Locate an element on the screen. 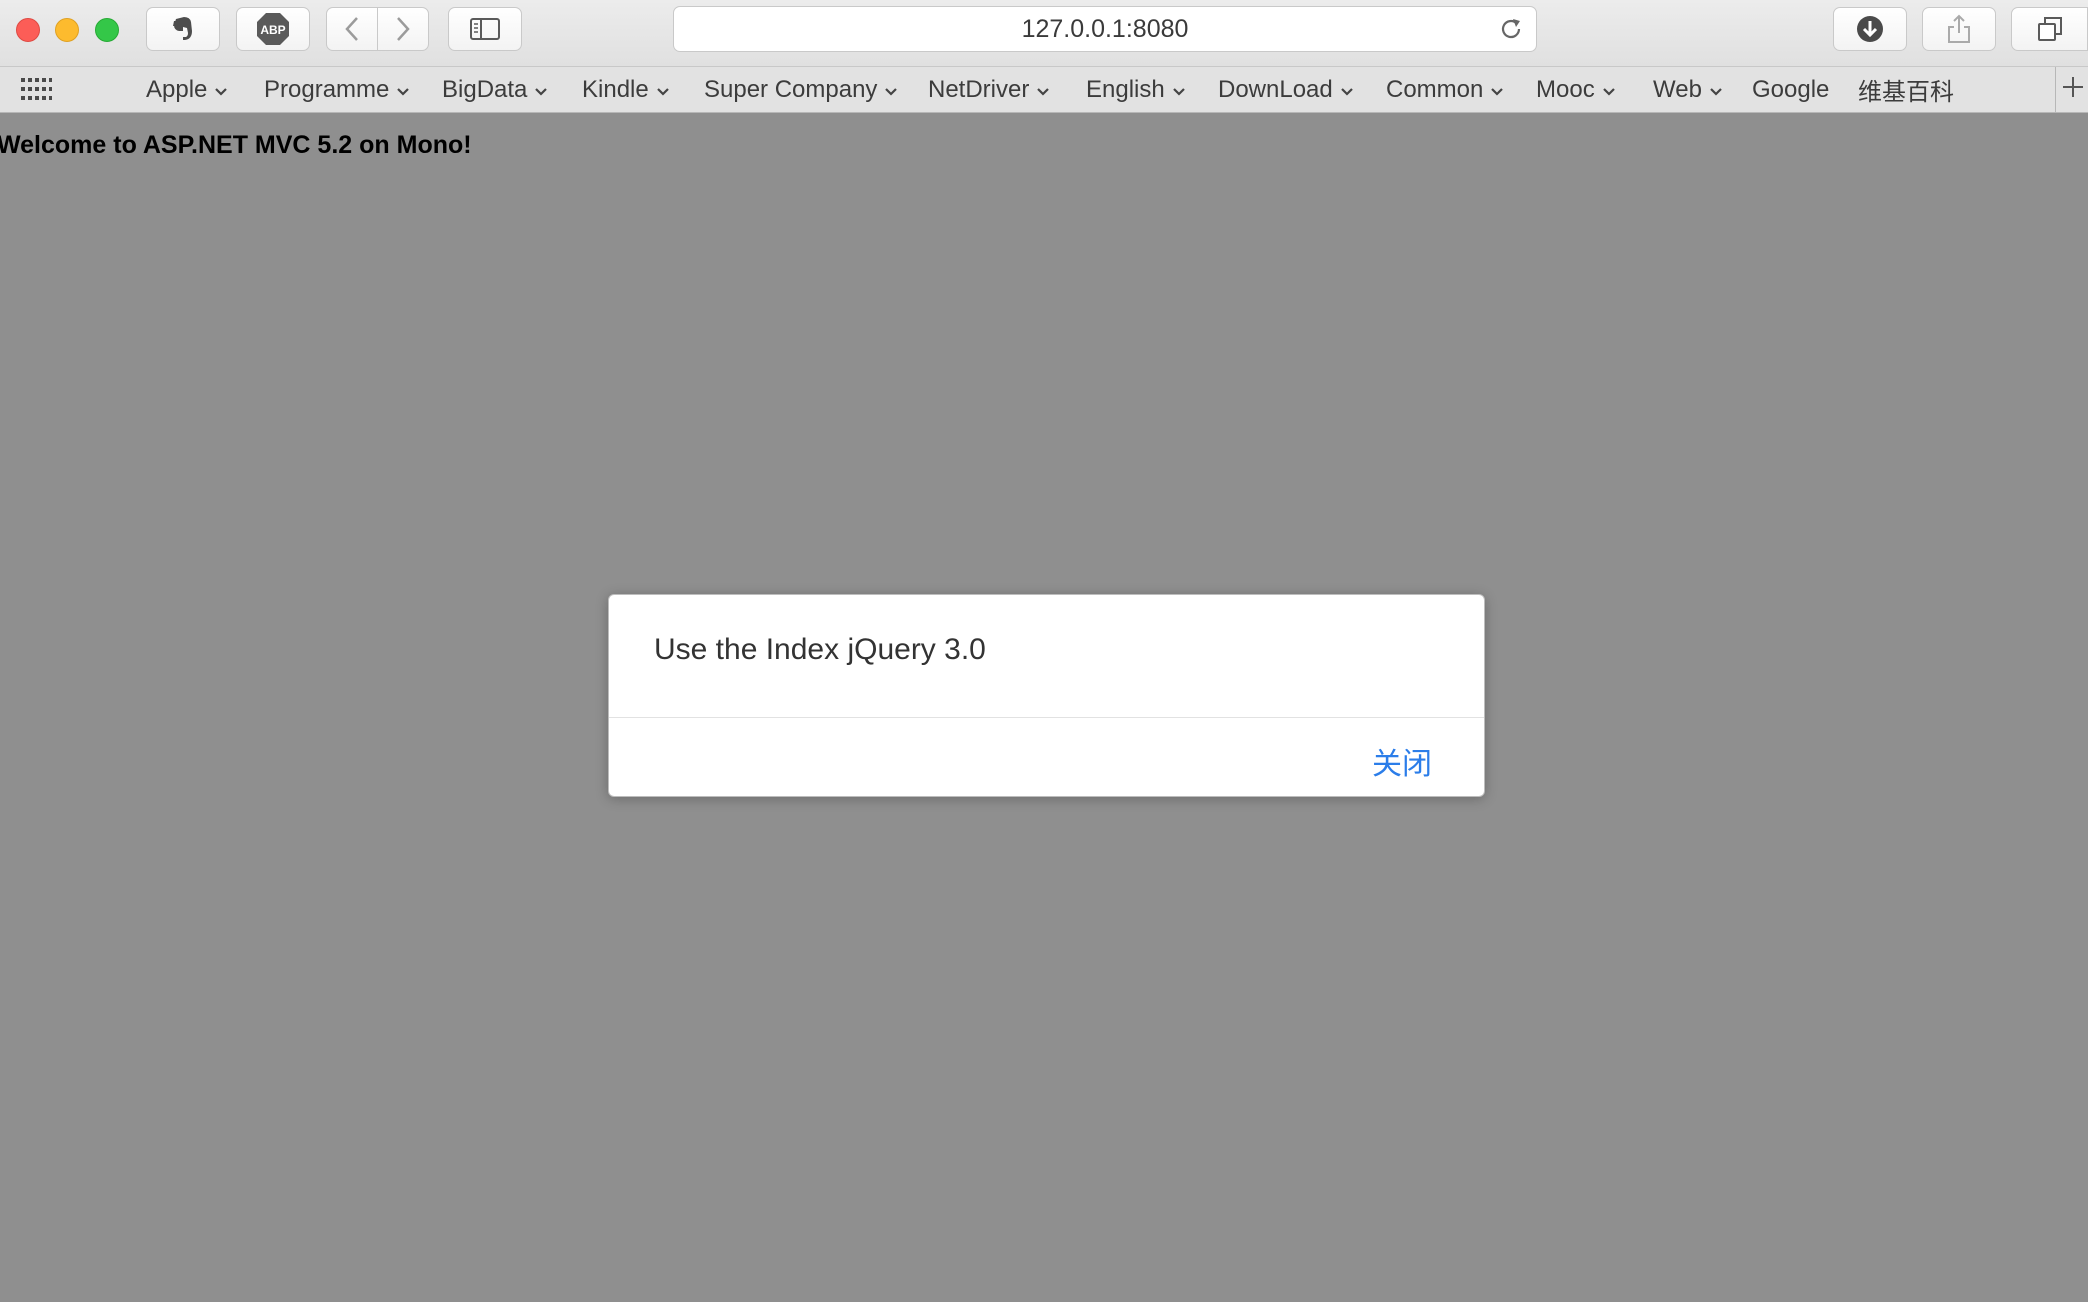  evernote-extension-button is located at coordinates (183, 29).